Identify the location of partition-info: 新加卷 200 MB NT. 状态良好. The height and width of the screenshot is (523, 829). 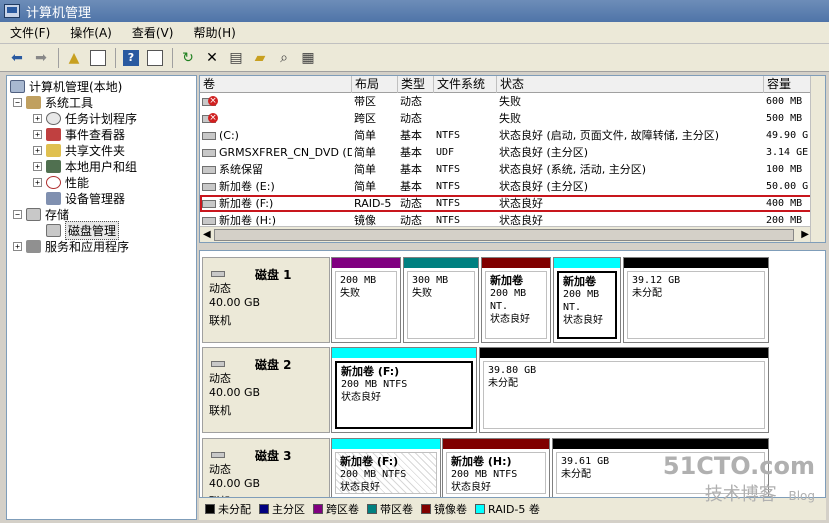
(587, 305).